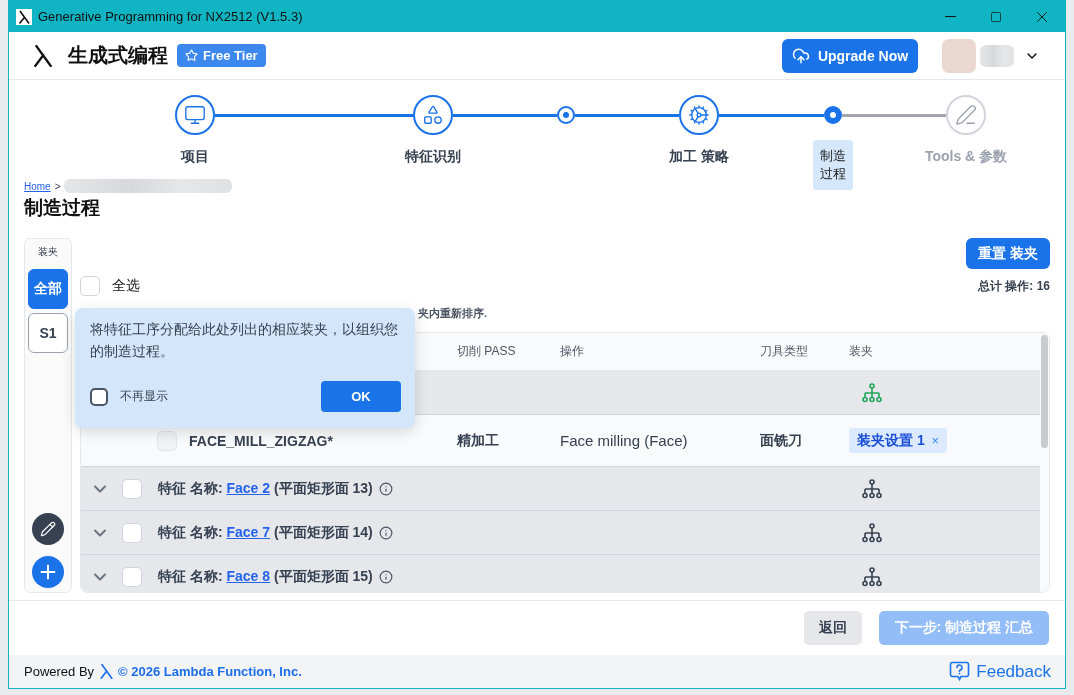 This screenshot has width=1074, height=695. I want to click on feature-name-label: 特征 名称: Face 7 (平面矩形面 14), so click(265, 532).